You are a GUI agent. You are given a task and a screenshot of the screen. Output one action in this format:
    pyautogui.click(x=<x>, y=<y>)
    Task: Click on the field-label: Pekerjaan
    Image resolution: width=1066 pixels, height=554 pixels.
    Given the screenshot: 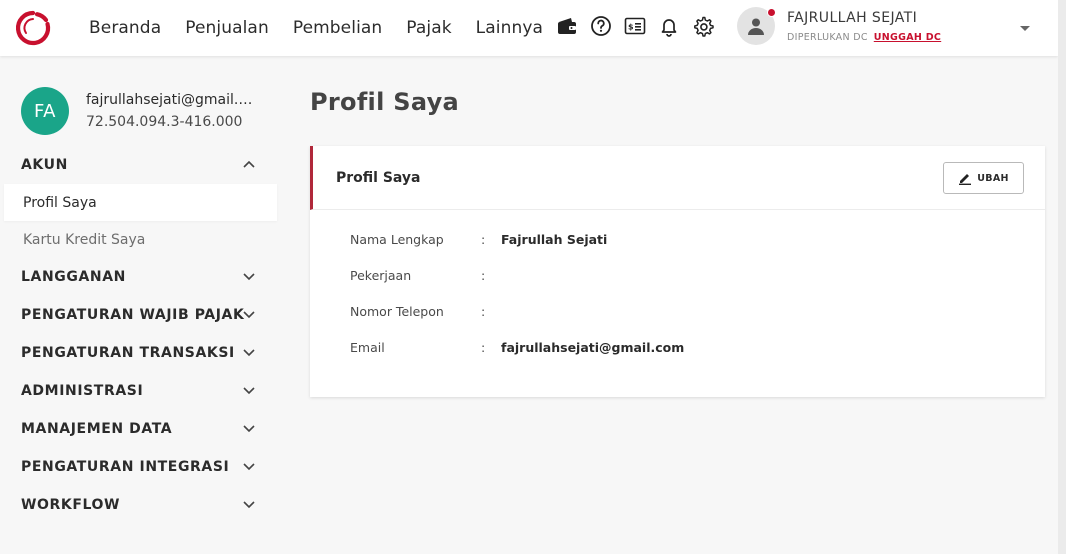 What is the action you would take?
    pyautogui.click(x=381, y=275)
    